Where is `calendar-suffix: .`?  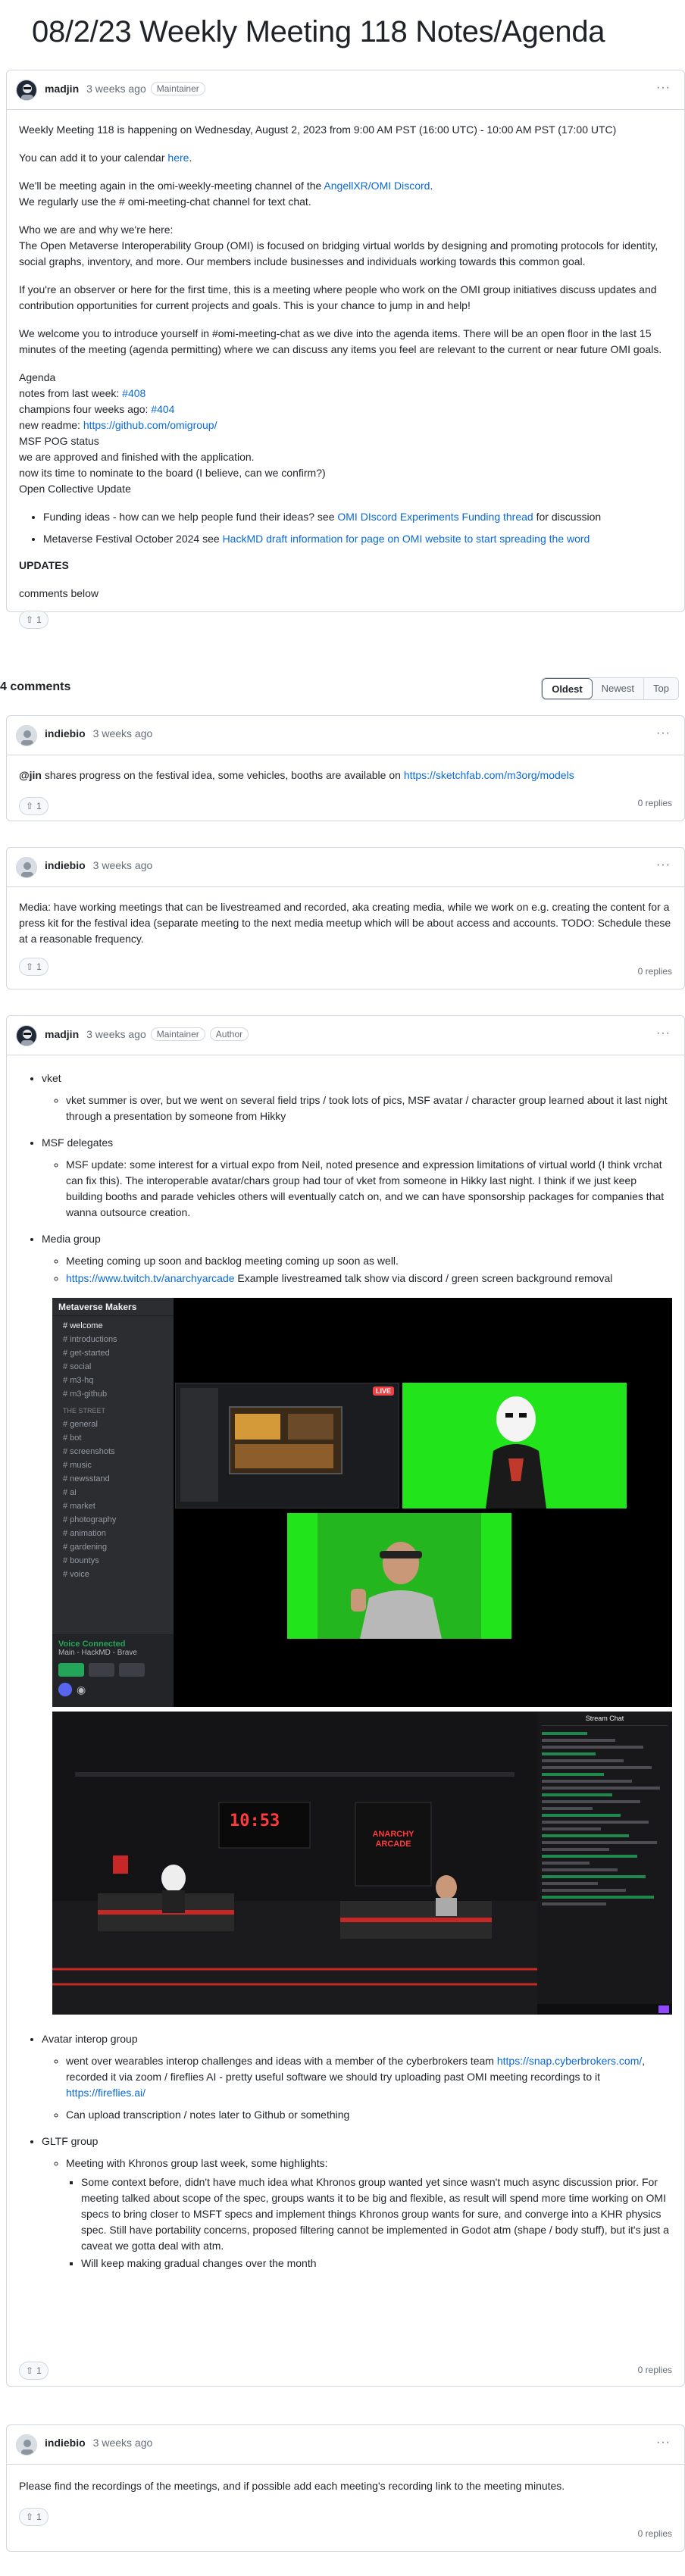 calendar-suffix: . is located at coordinates (190, 158).